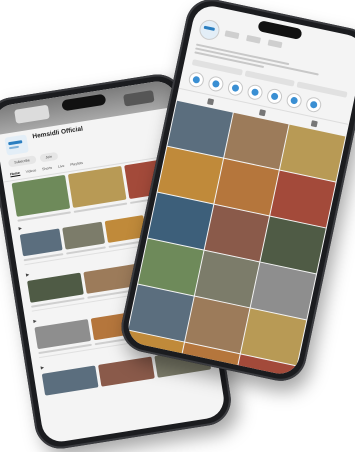 Image resolution: width=355 pixels, height=452 pixels. What do you see at coordinates (274, 96) in the screenshot?
I see `highlight-5-icon` at bounding box center [274, 96].